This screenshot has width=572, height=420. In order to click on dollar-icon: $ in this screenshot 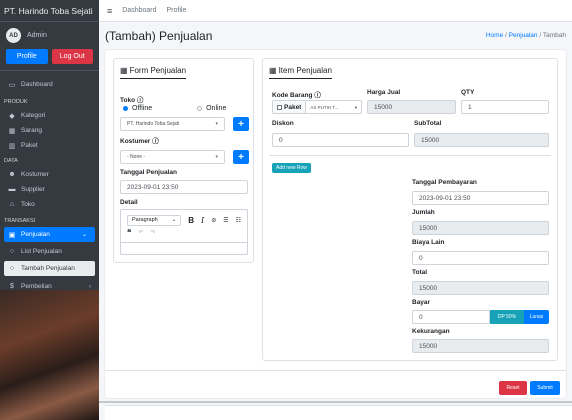, I will do `click(12, 286)`.